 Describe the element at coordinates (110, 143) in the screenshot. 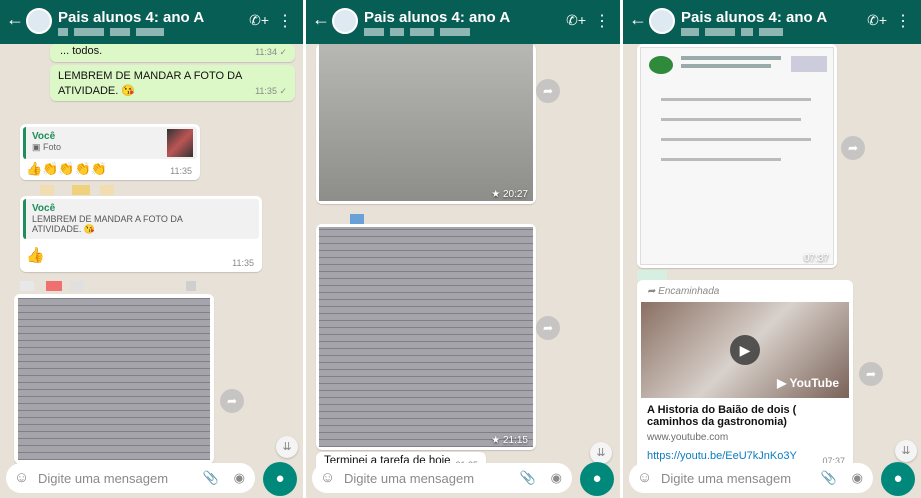

I see `quoted-message: Você ▣ Foto` at that location.